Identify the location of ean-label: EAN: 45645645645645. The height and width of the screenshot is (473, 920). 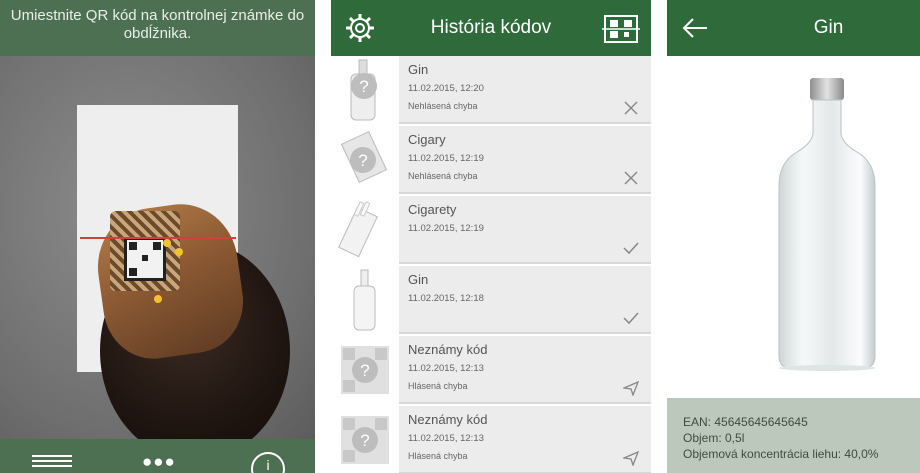
(745, 422).